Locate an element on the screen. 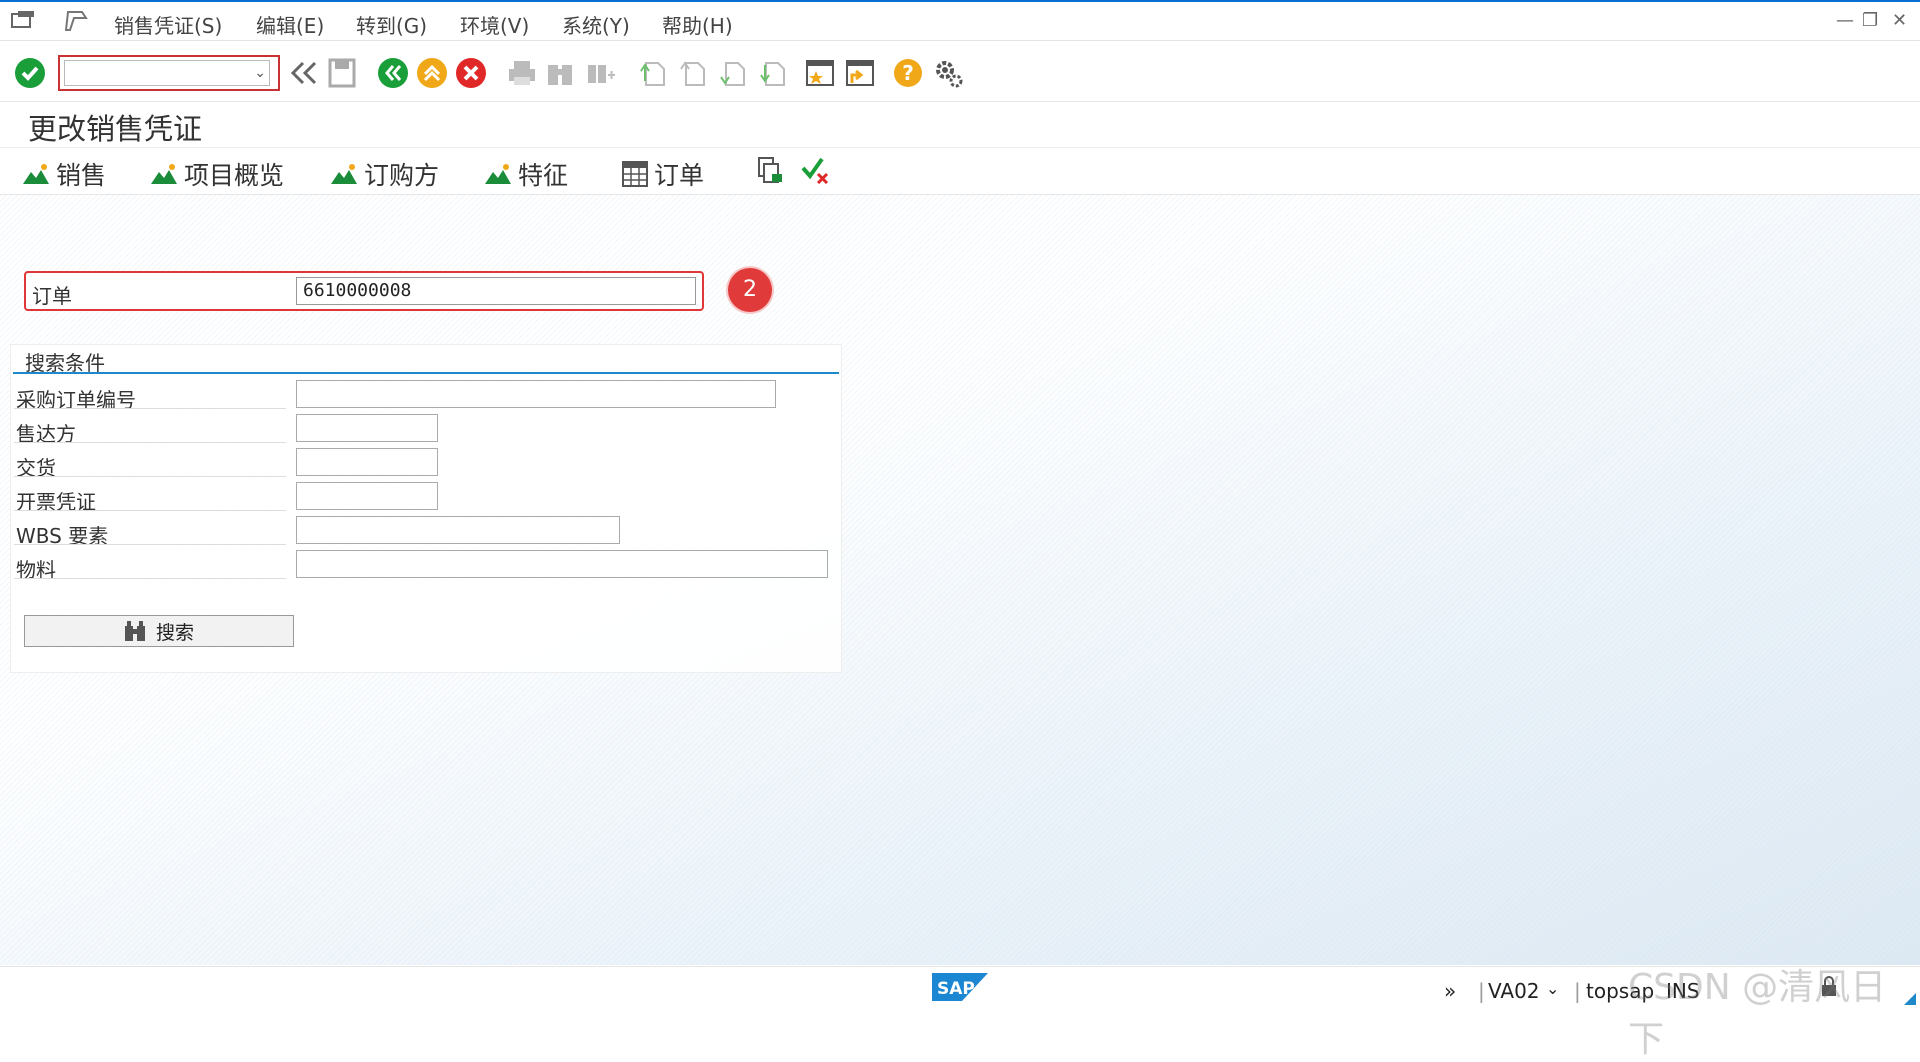  menu-environment: 环境(V) is located at coordinates (494, 24).